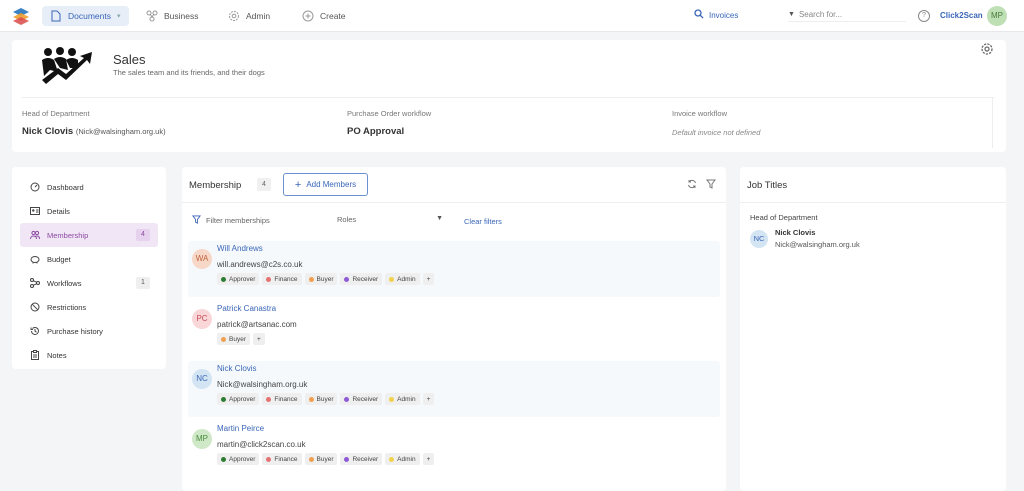 The image size is (1024, 491). I want to click on sidebar-item-label: Membership, so click(68, 235).